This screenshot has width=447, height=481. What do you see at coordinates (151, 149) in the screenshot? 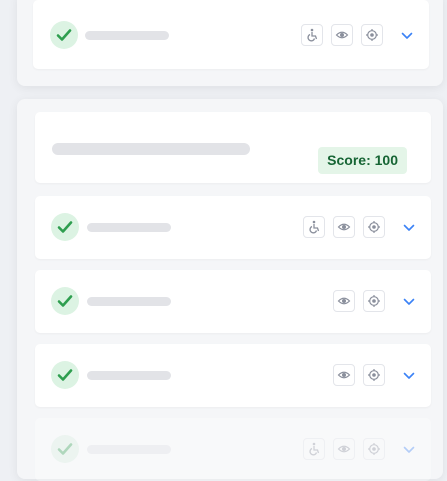
I see `summary-title-placeholder` at bounding box center [151, 149].